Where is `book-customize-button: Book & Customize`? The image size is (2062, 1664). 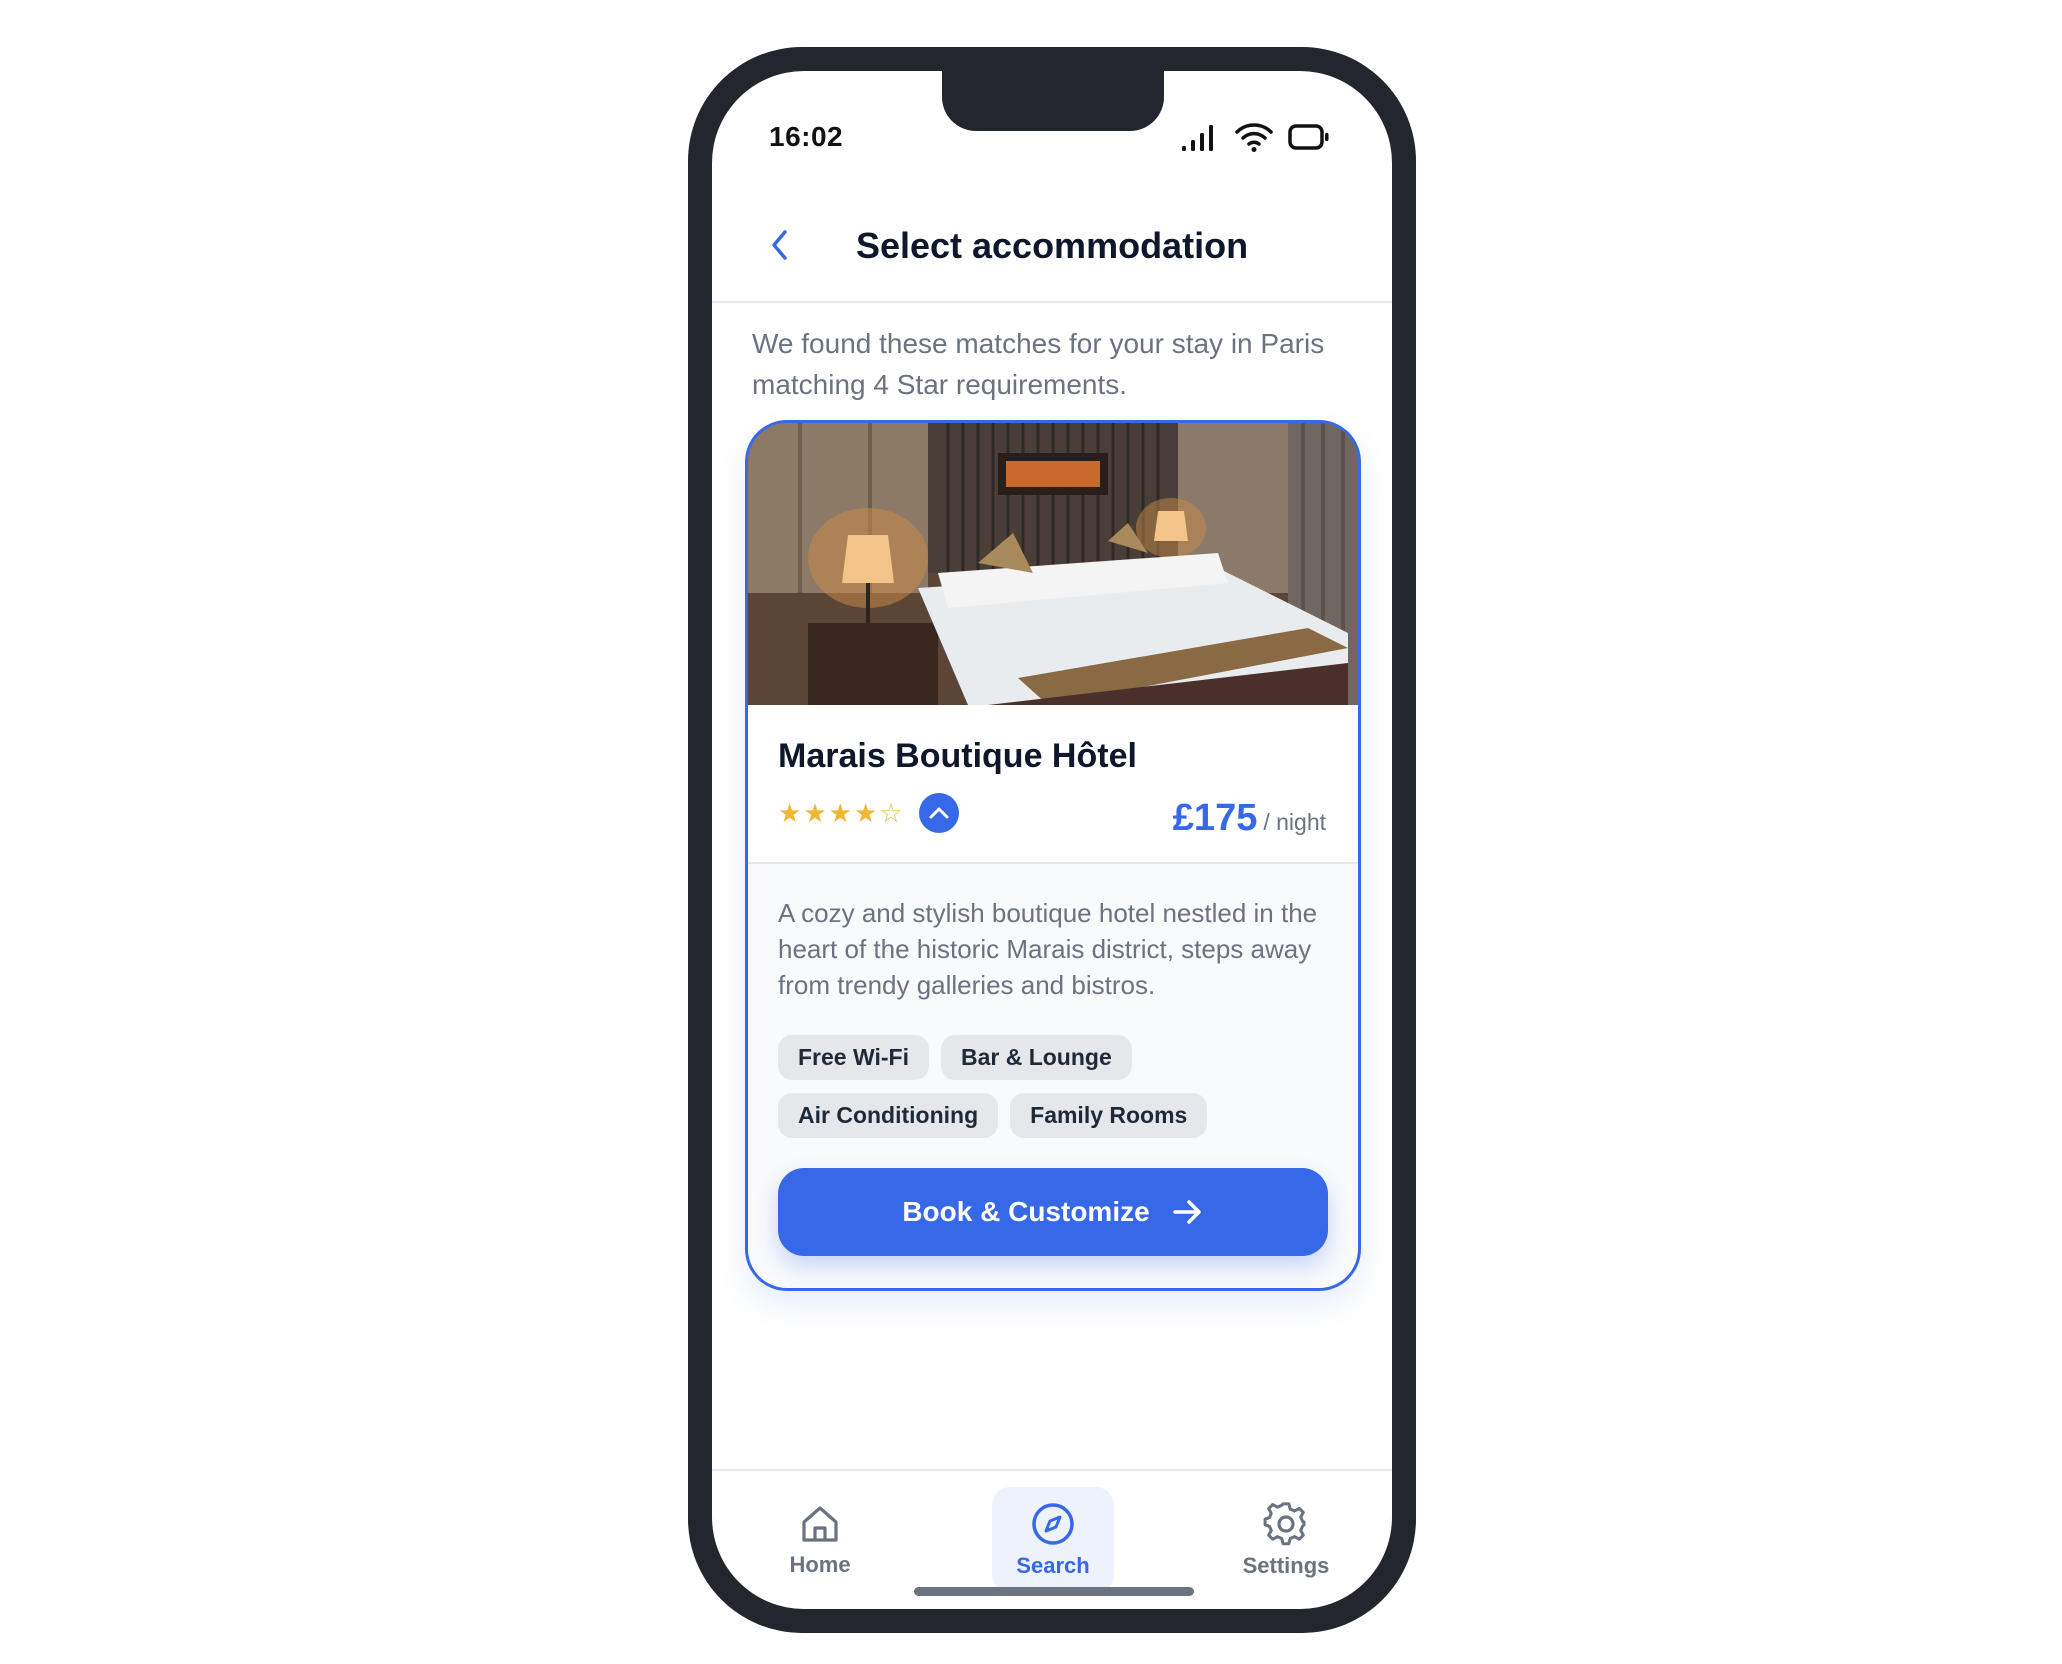 book-customize-button: Book & Customize is located at coordinates (1053, 1212).